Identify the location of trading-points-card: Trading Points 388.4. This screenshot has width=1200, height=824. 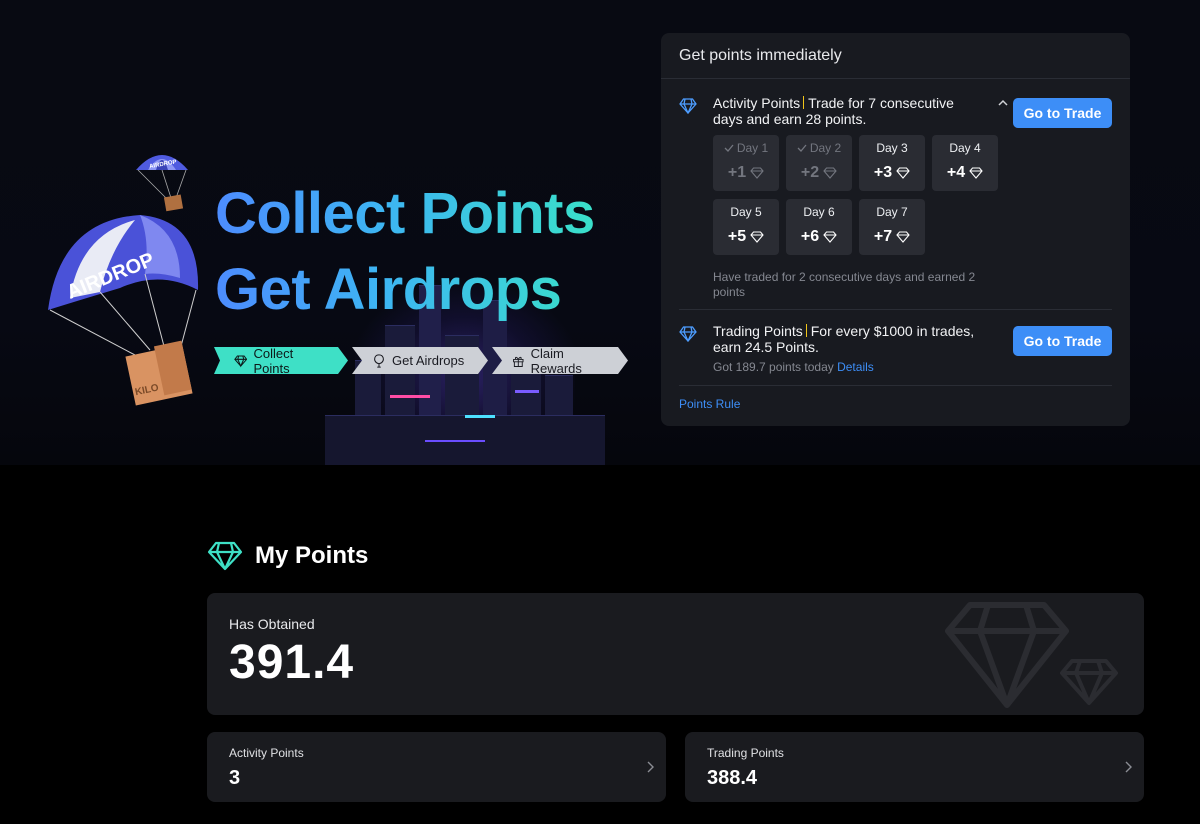
(914, 767).